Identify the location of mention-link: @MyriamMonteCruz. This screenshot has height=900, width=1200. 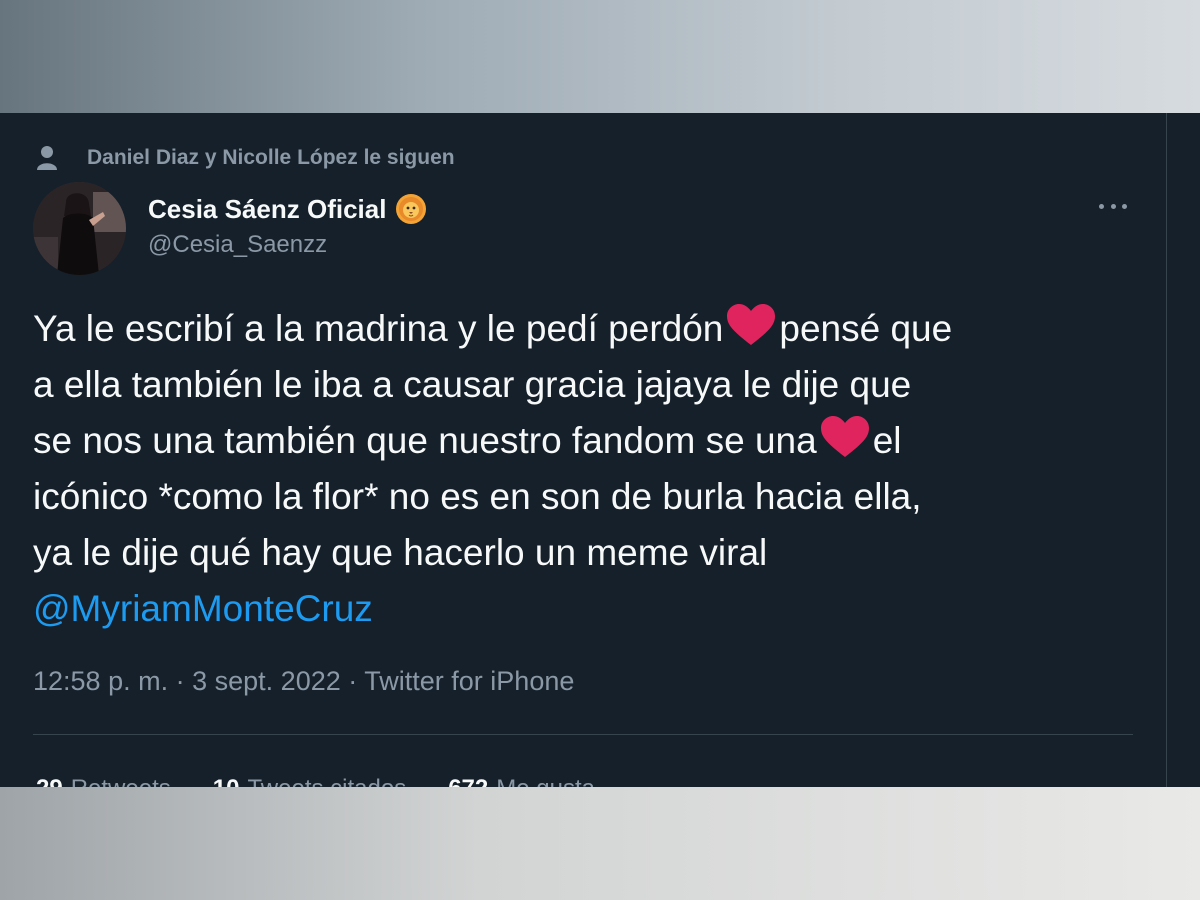
(203, 608).